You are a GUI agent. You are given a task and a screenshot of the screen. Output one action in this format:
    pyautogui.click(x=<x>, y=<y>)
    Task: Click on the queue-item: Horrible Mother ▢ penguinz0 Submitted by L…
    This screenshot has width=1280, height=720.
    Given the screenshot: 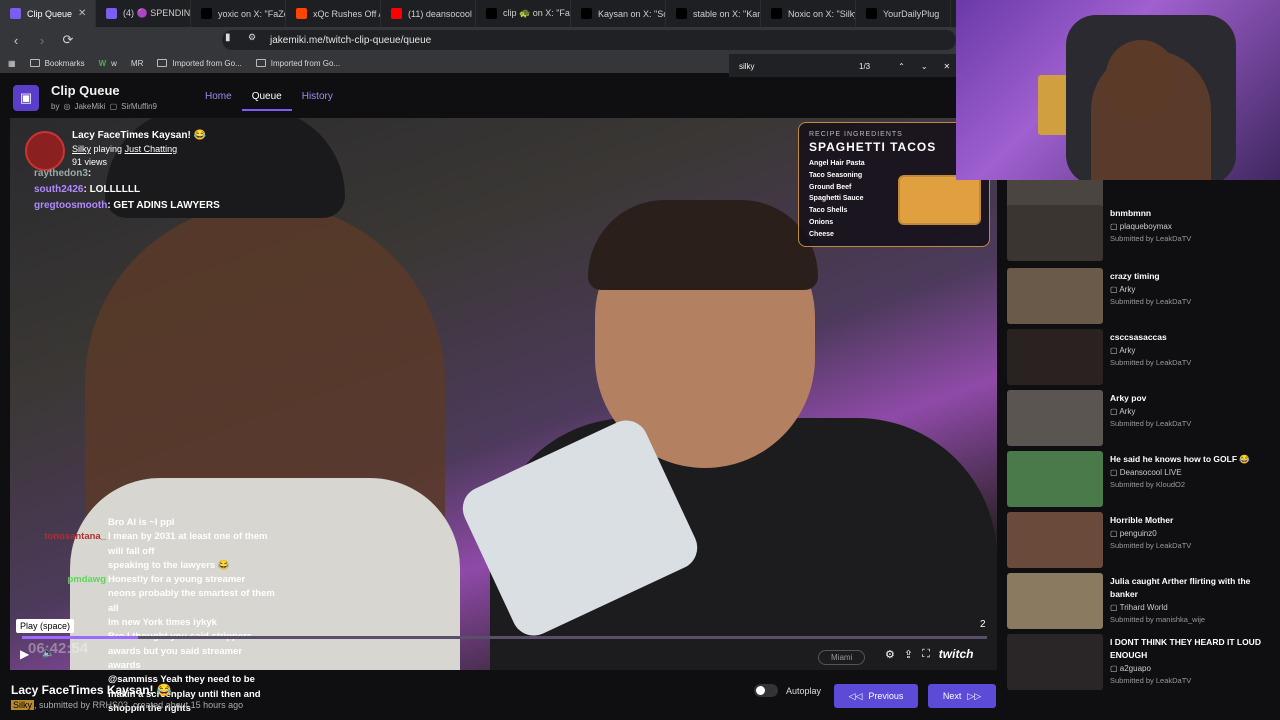 What is the action you would take?
    pyautogui.click(x=1140, y=541)
    